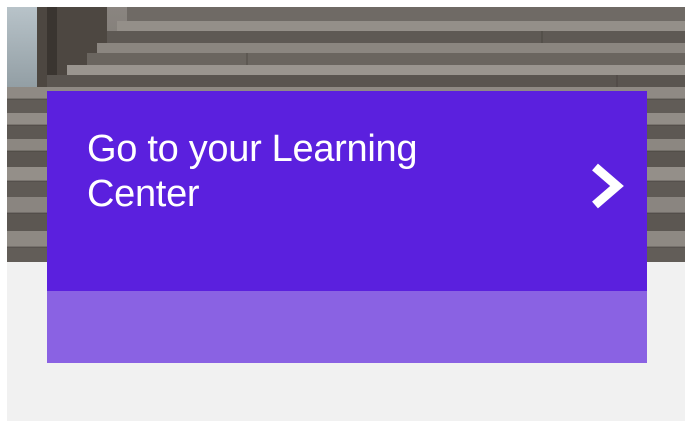  What do you see at coordinates (347, 327) in the screenshot?
I see `card-footer` at bounding box center [347, 327].